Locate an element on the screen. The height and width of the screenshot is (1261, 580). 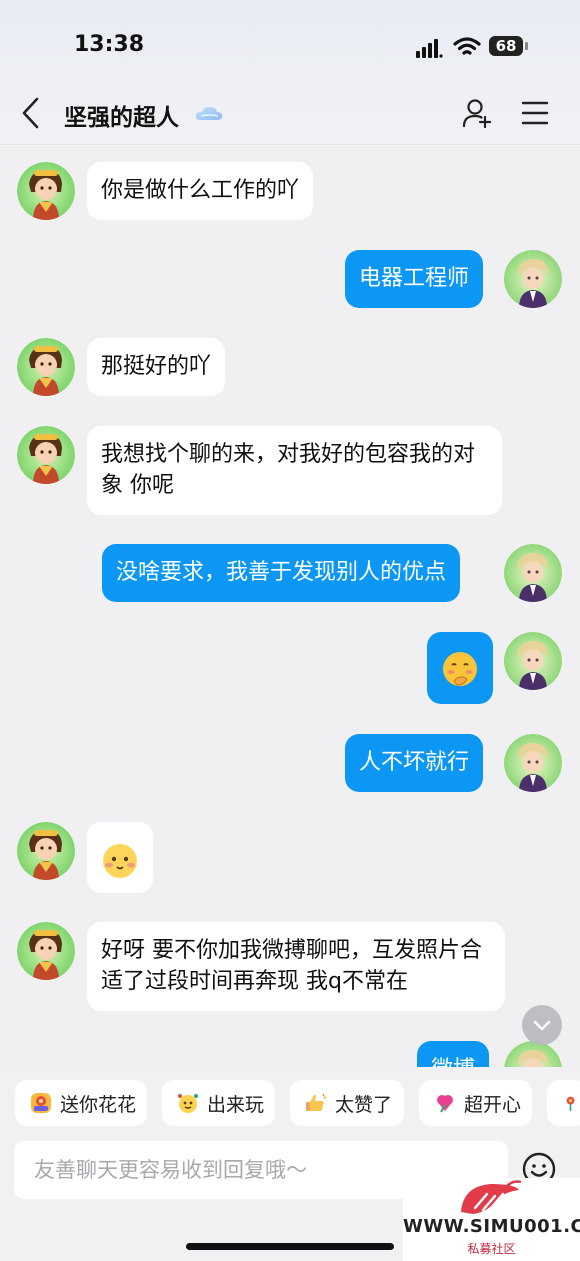
quick-reply-bar: 送你花花 出来玩 太赞了 超开心 is located at coordinates (290, 1103).